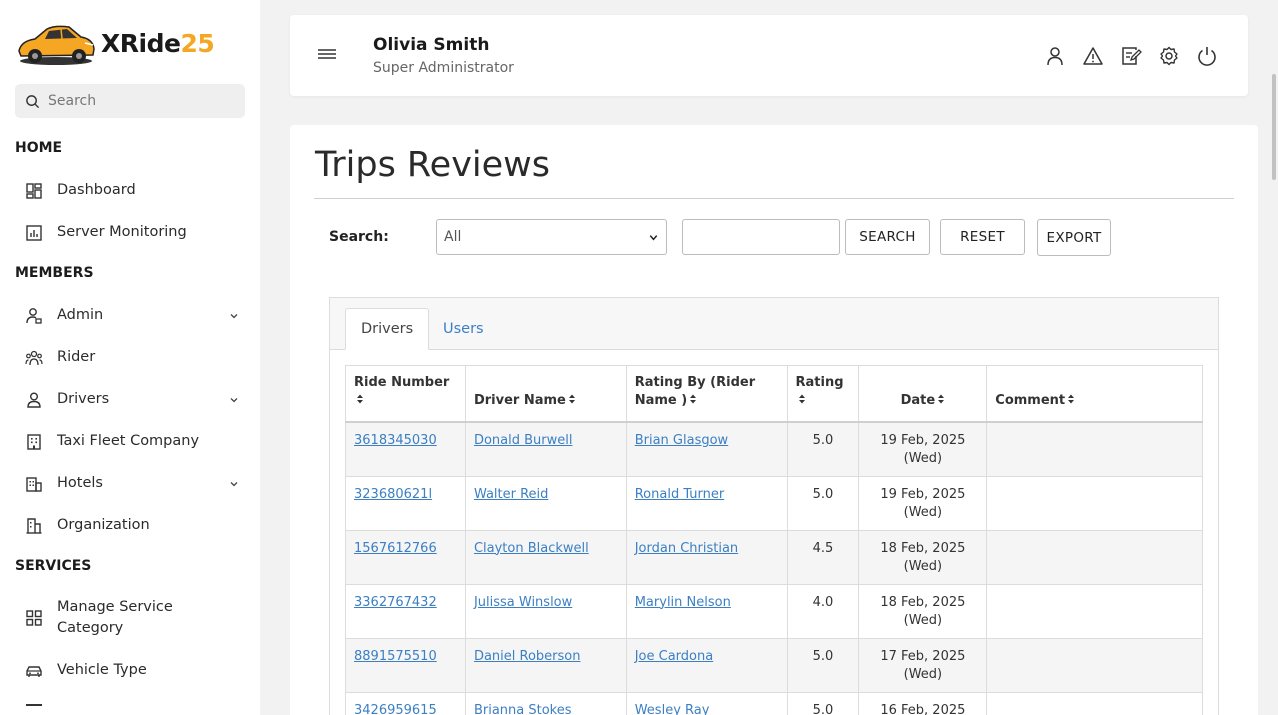 The width and height of the screenshot is (1278, 715). I want to click on driver-name-link: Daniel Roberson, so click(527, 656).